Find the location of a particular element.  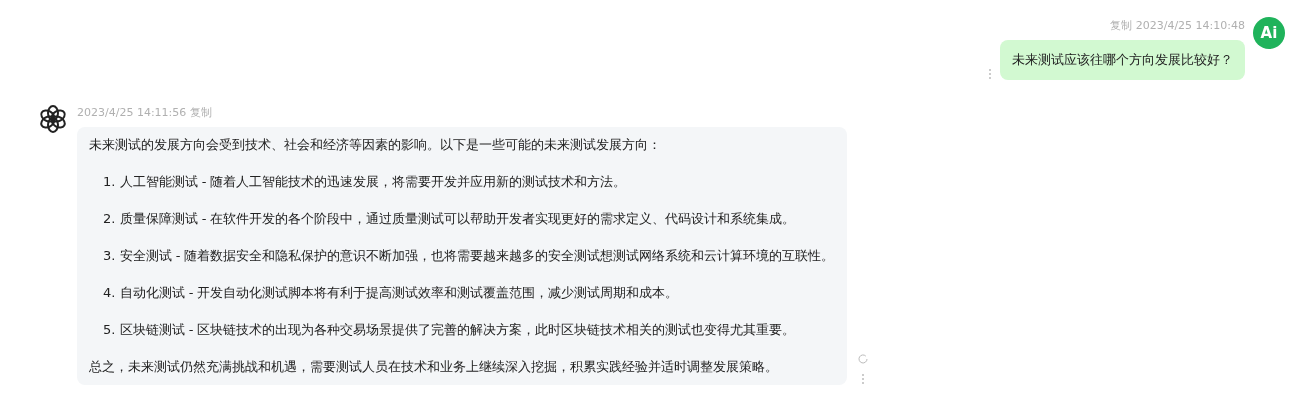

paragraph: 总之，未来测试仍然充满挑战和机遇，需要测试人员在技术和业务上继续深入挖掘，积累实践经验并适时调整发展策略。 is located at coordinates (434, 367).